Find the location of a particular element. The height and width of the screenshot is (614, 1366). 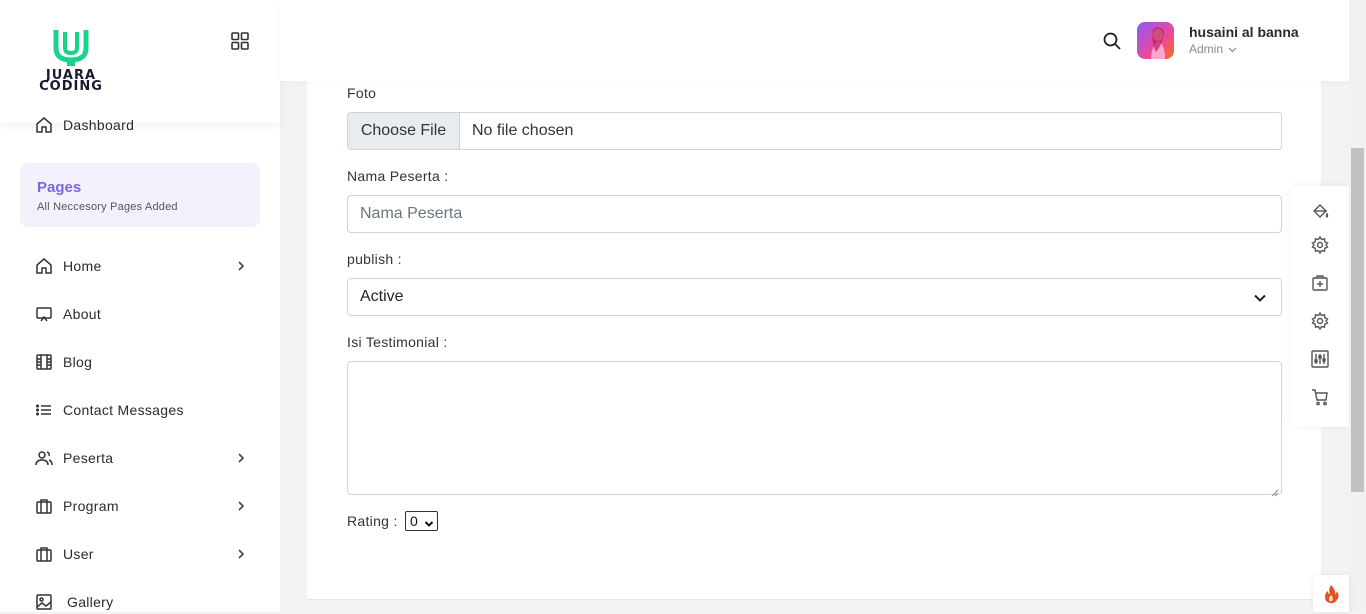

file-status: No file chosen is located at coordinates (523, 130).